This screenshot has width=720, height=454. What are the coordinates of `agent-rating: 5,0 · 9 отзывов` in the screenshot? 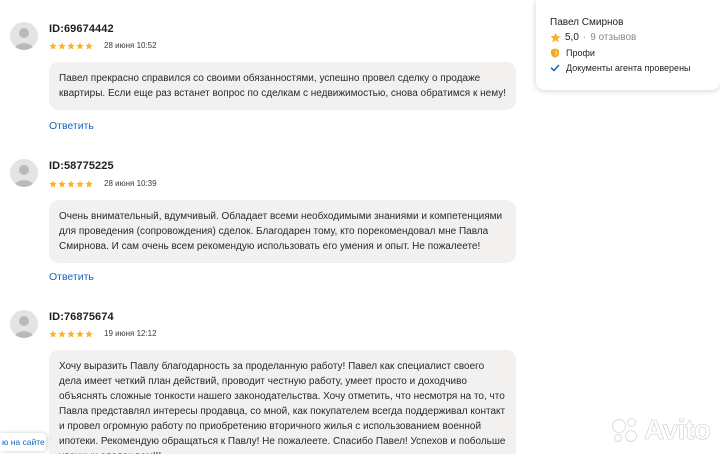 It's located at (593, 37).